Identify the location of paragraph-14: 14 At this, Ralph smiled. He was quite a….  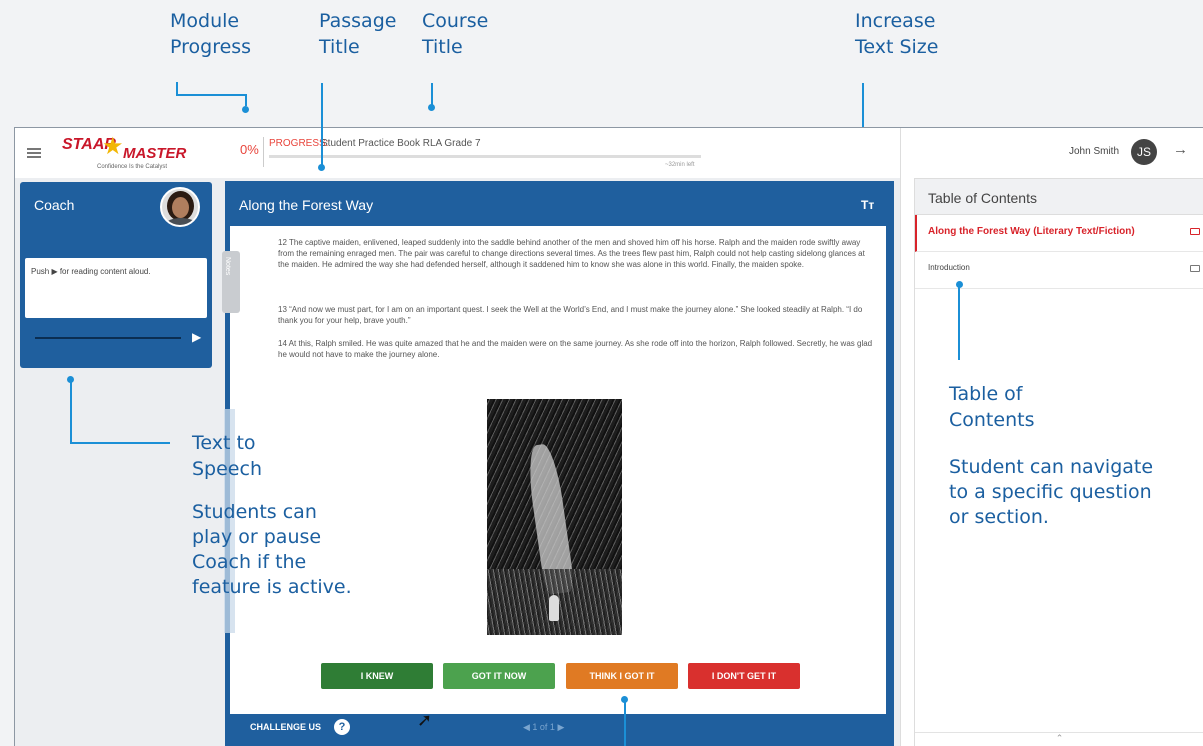
(575, 349).